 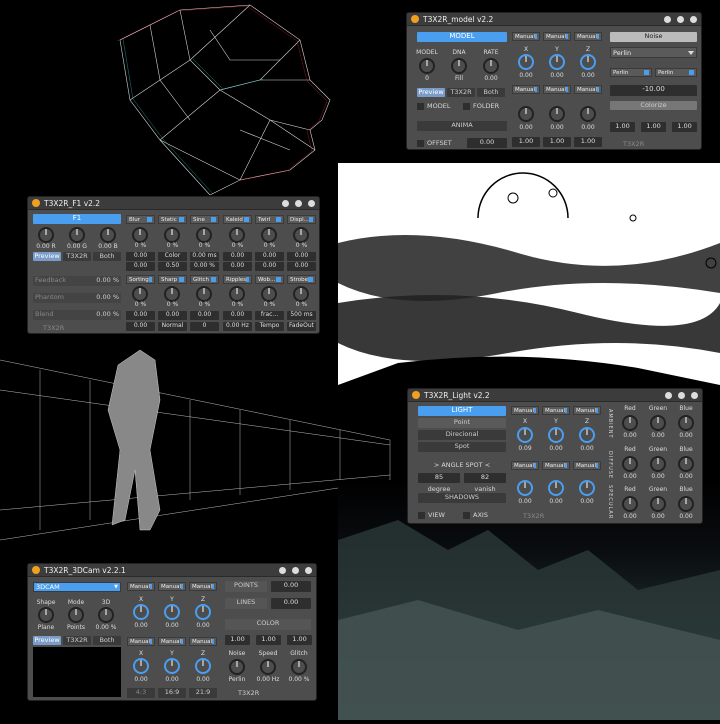 What do you see at coordinates (108, 235) in the screenshot?
I see `blue-knob` at bounding box center [108, 235].